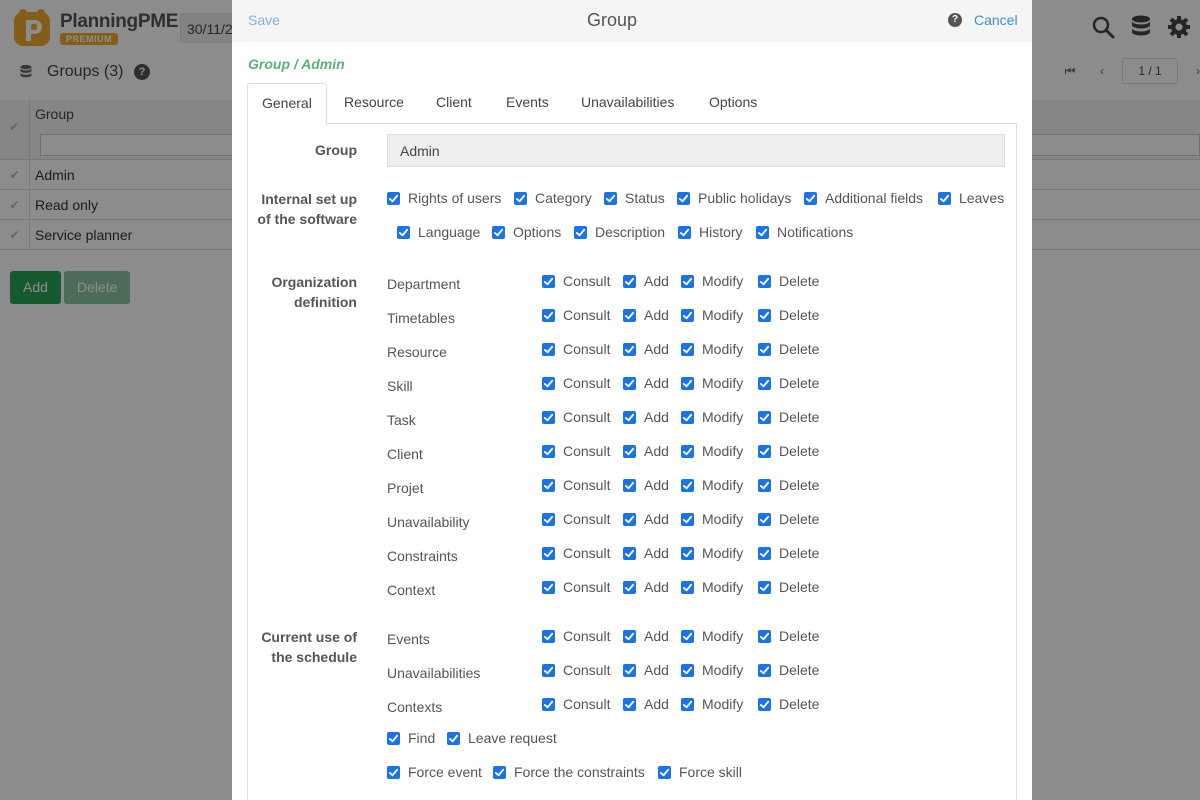 The width and height of the screenshot is (1200, 800). I want to click on cancel-button: Cancel, so click(996, 20).